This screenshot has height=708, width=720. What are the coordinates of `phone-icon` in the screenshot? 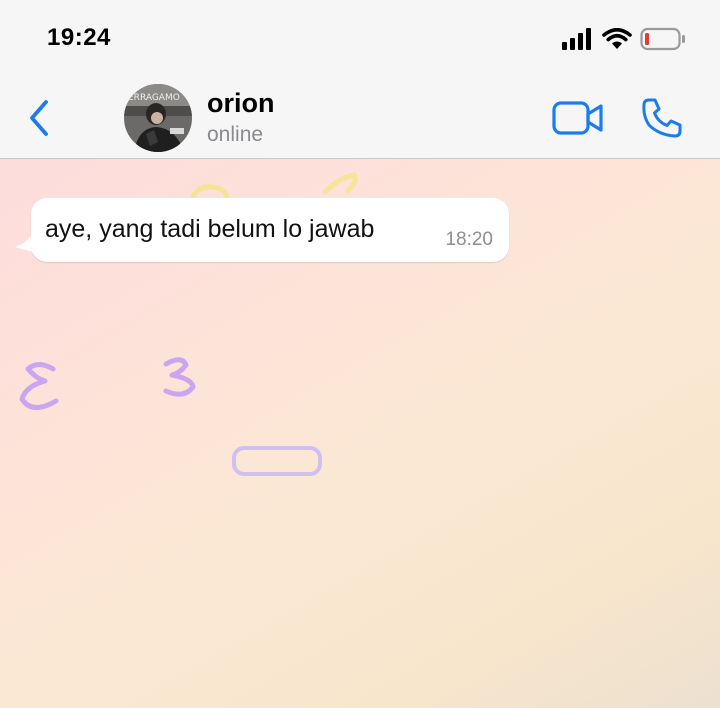 It's located at (662, 118).